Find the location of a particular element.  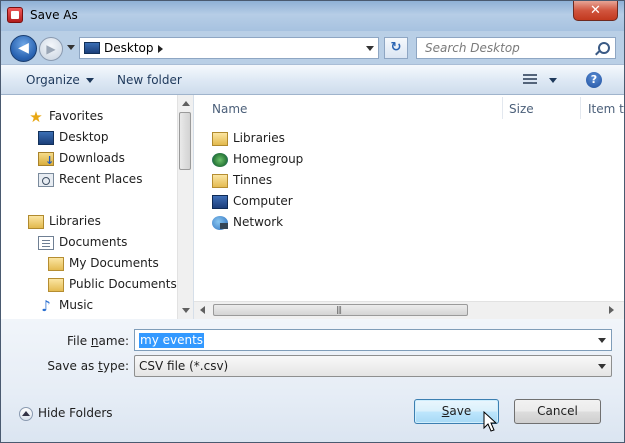

file-name: Homegroup is located at coordinates (268, 159).